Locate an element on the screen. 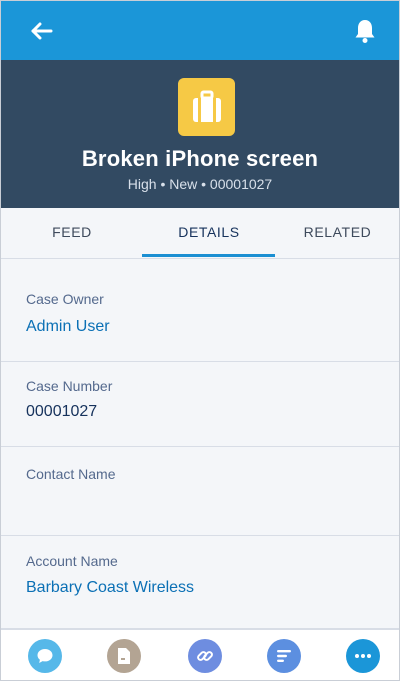 The height and width of the screenshot is (681, 400). field-label: Account Name is located at coordinates (72, 561).